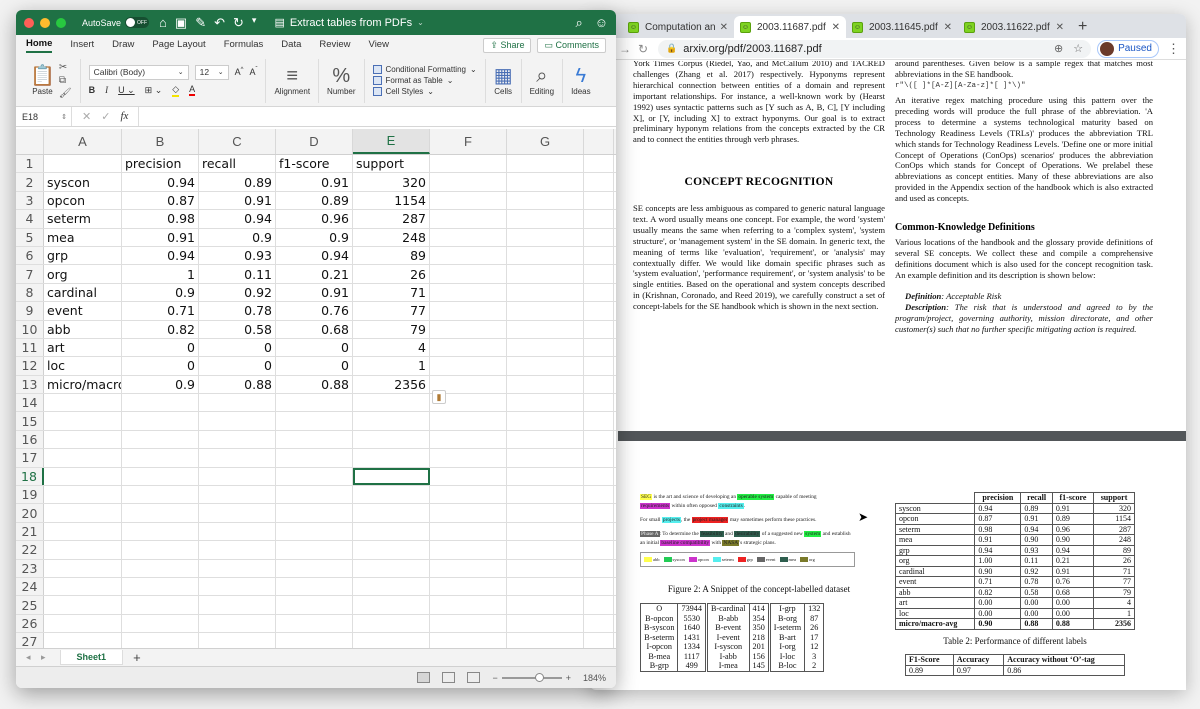  Describe the element at coordinates (237, 329) in the screenshot. I see `cell: 0.58` at that location.